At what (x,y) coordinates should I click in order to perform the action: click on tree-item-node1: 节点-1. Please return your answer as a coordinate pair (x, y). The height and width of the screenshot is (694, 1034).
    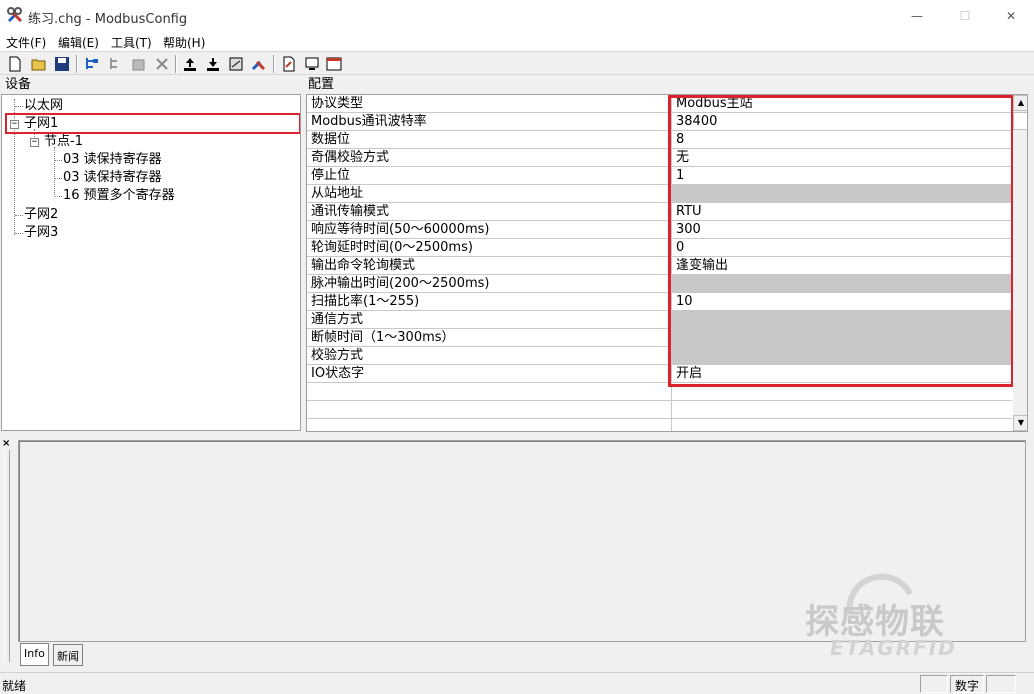
    Looking at the image, I should click on (63, 142).